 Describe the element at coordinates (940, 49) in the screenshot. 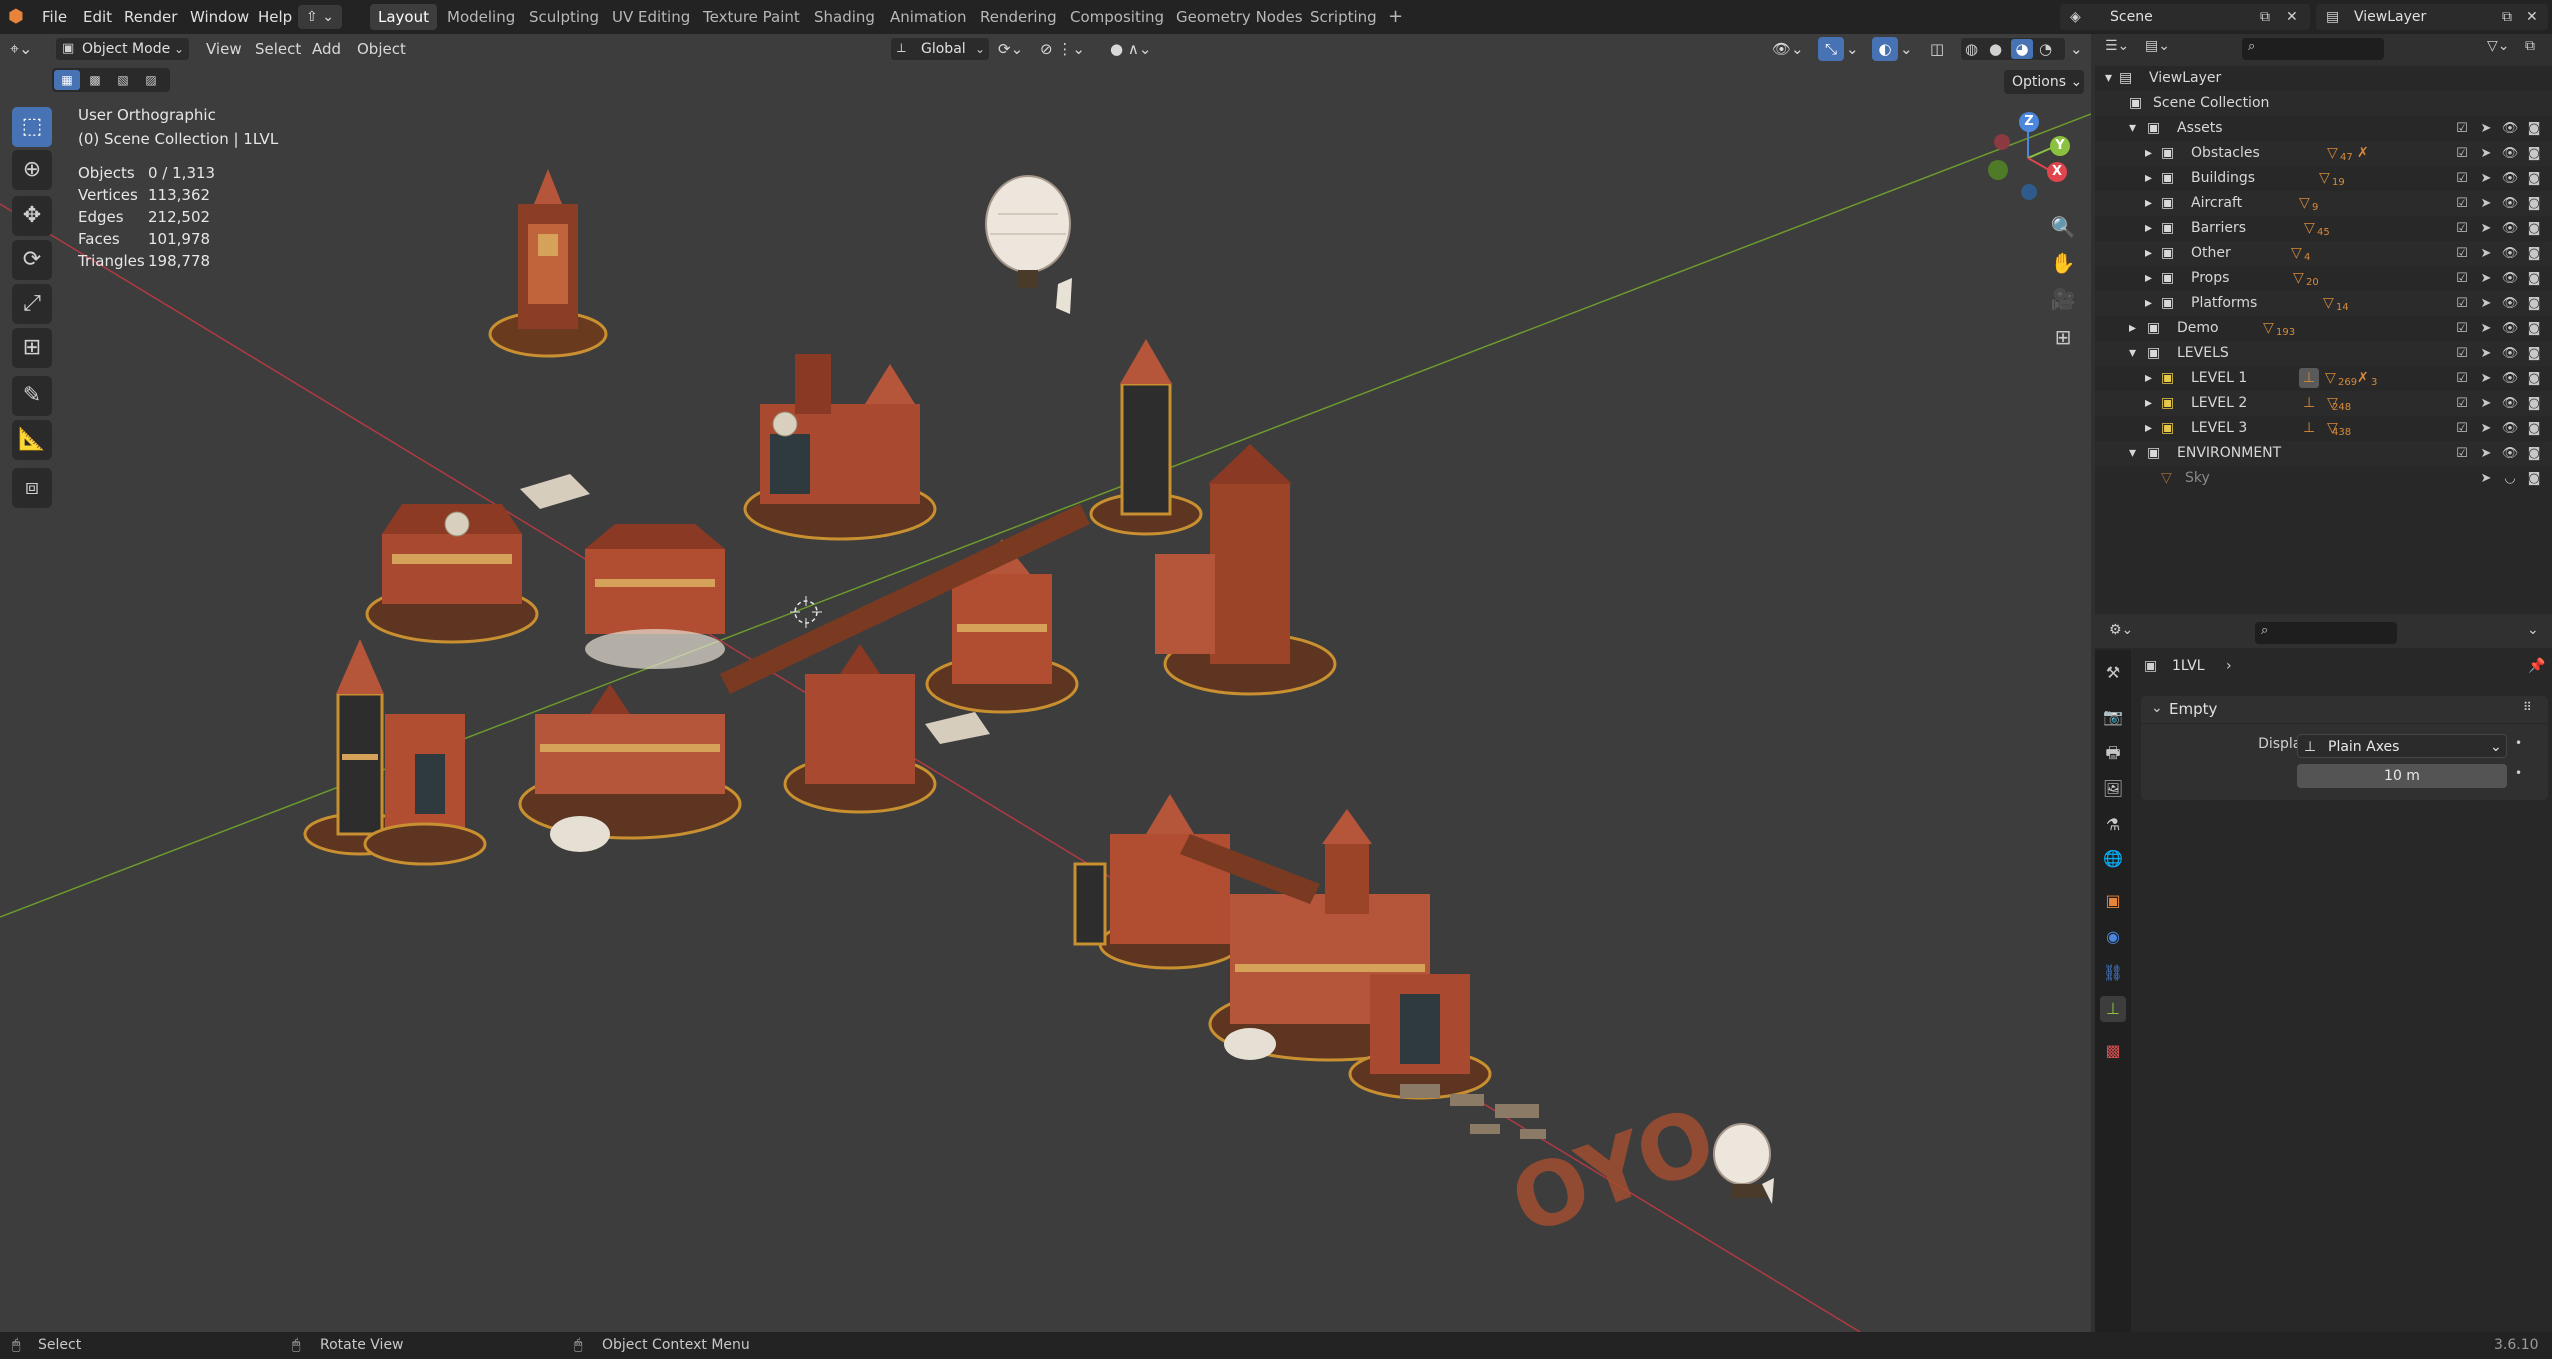

I see `transform-orientation-dropdown: ⟂ Global ⌄` at that location.